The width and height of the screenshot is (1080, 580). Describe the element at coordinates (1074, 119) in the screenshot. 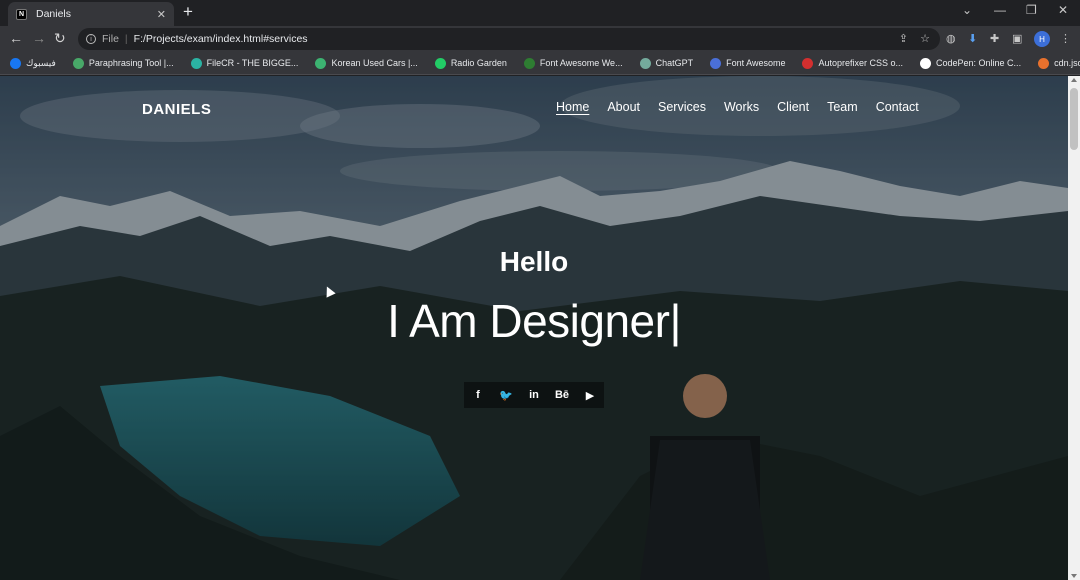

I see `scroll-thumb` at that location.